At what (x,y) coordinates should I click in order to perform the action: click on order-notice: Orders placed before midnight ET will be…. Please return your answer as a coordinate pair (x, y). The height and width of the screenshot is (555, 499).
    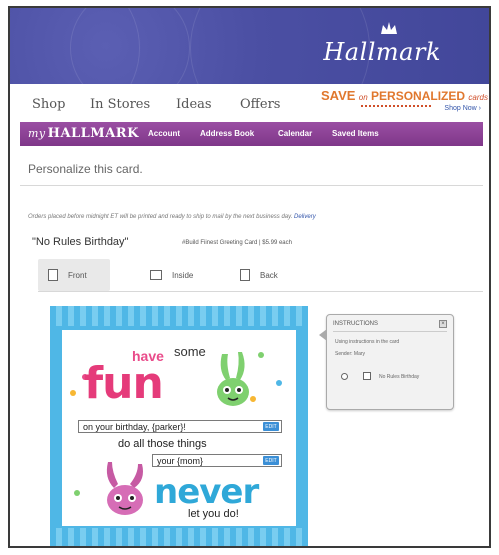
    Looking at the image, I should click on (172, 217).